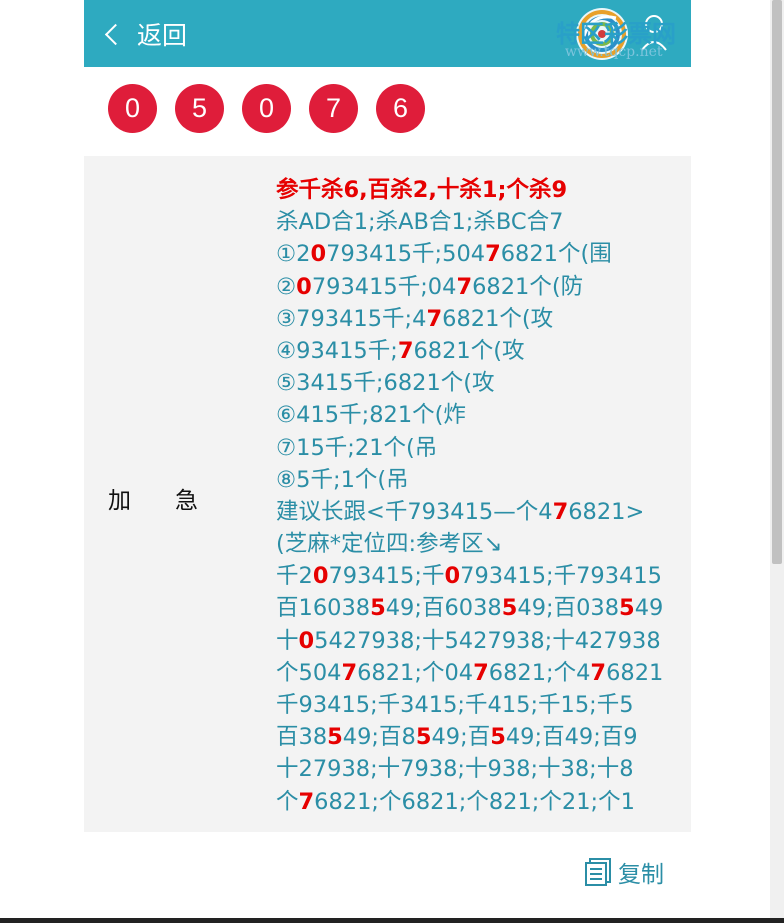 The height and width of the screenshot is (923, 784). I want to click on prediction-text-segment: 49;百8, so click(379, 737).